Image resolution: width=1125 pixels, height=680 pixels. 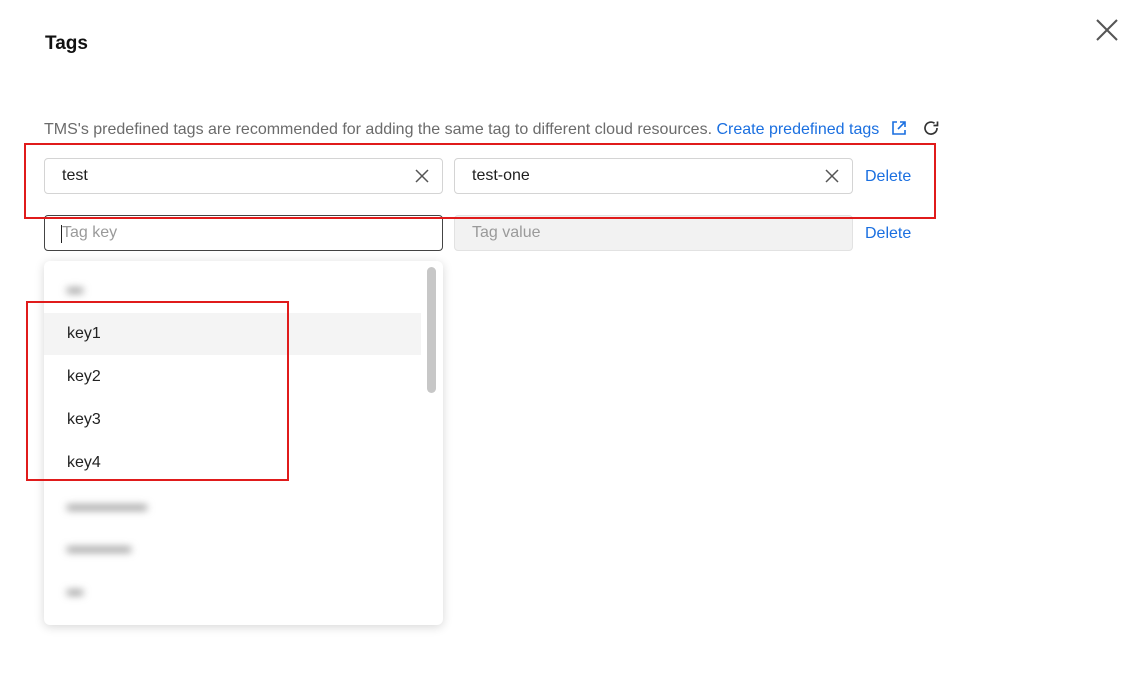 What do you see at coordinates (797, 129) in the screenshot?
I see `create-predefined-tags-link: Create predefined tags` at bounding box center [797, 129].